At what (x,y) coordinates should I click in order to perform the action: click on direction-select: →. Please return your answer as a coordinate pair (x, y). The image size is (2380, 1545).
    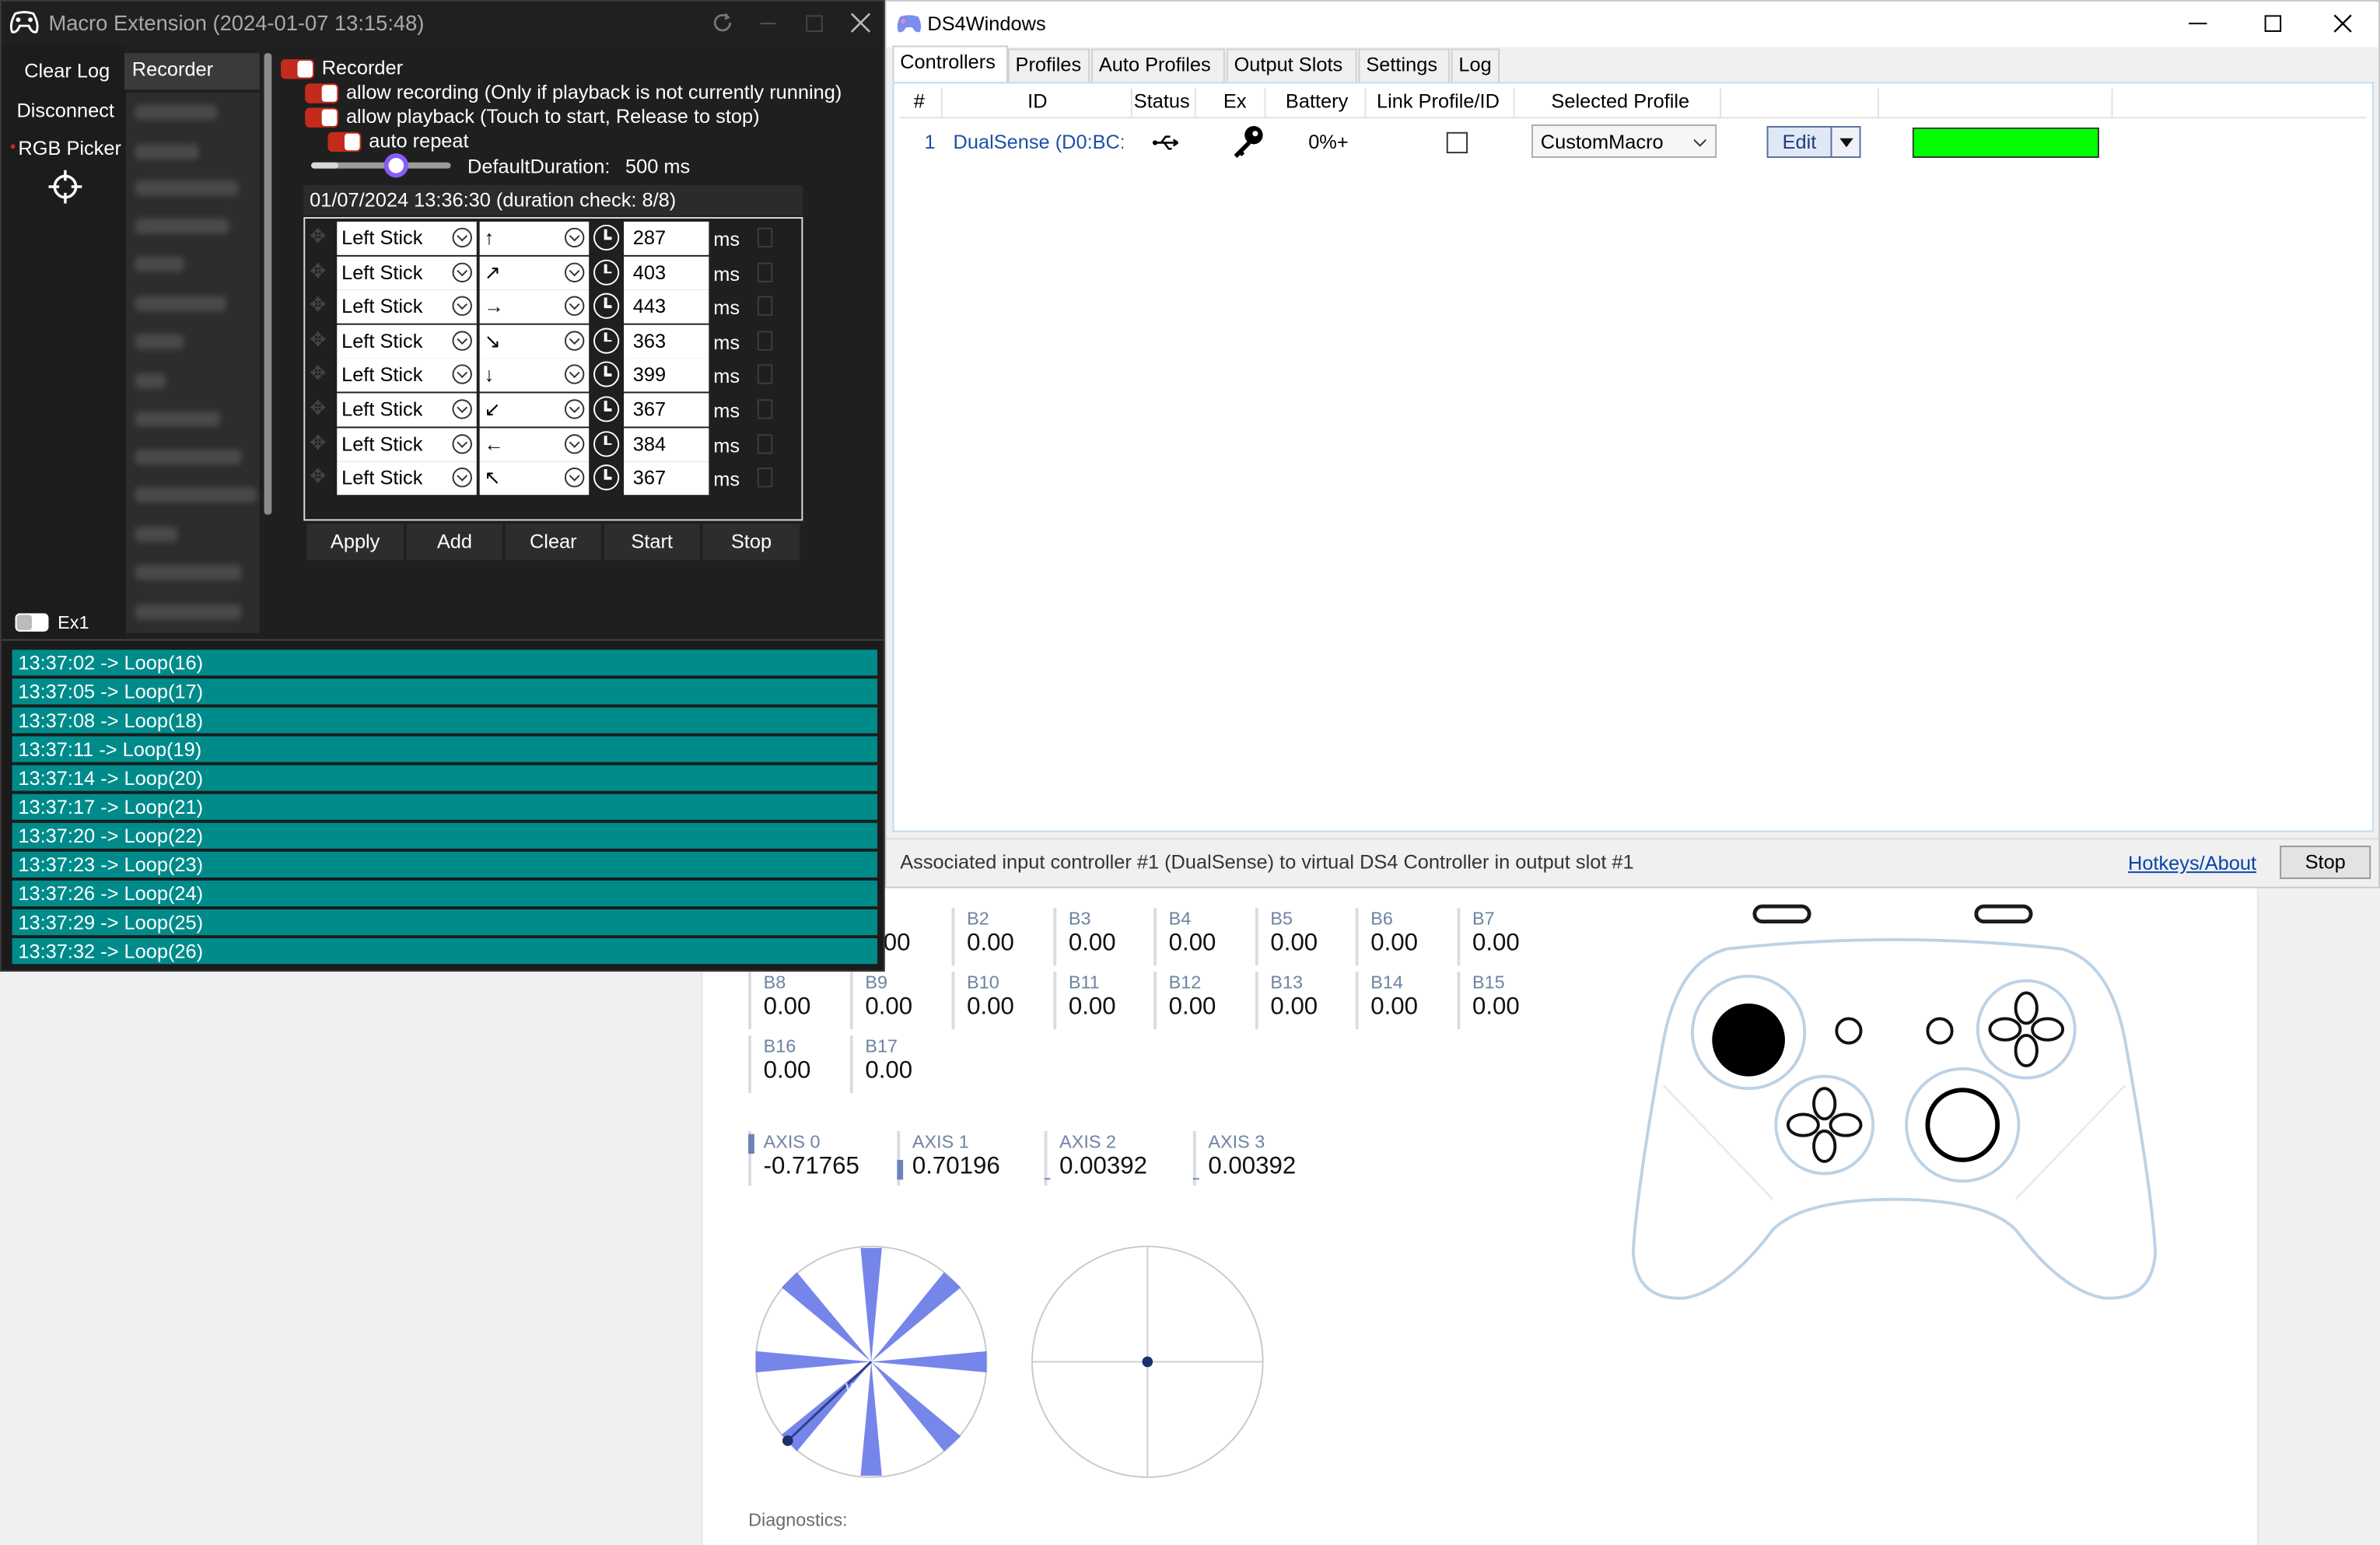
    Looking at the image, I should click on (535, 307).